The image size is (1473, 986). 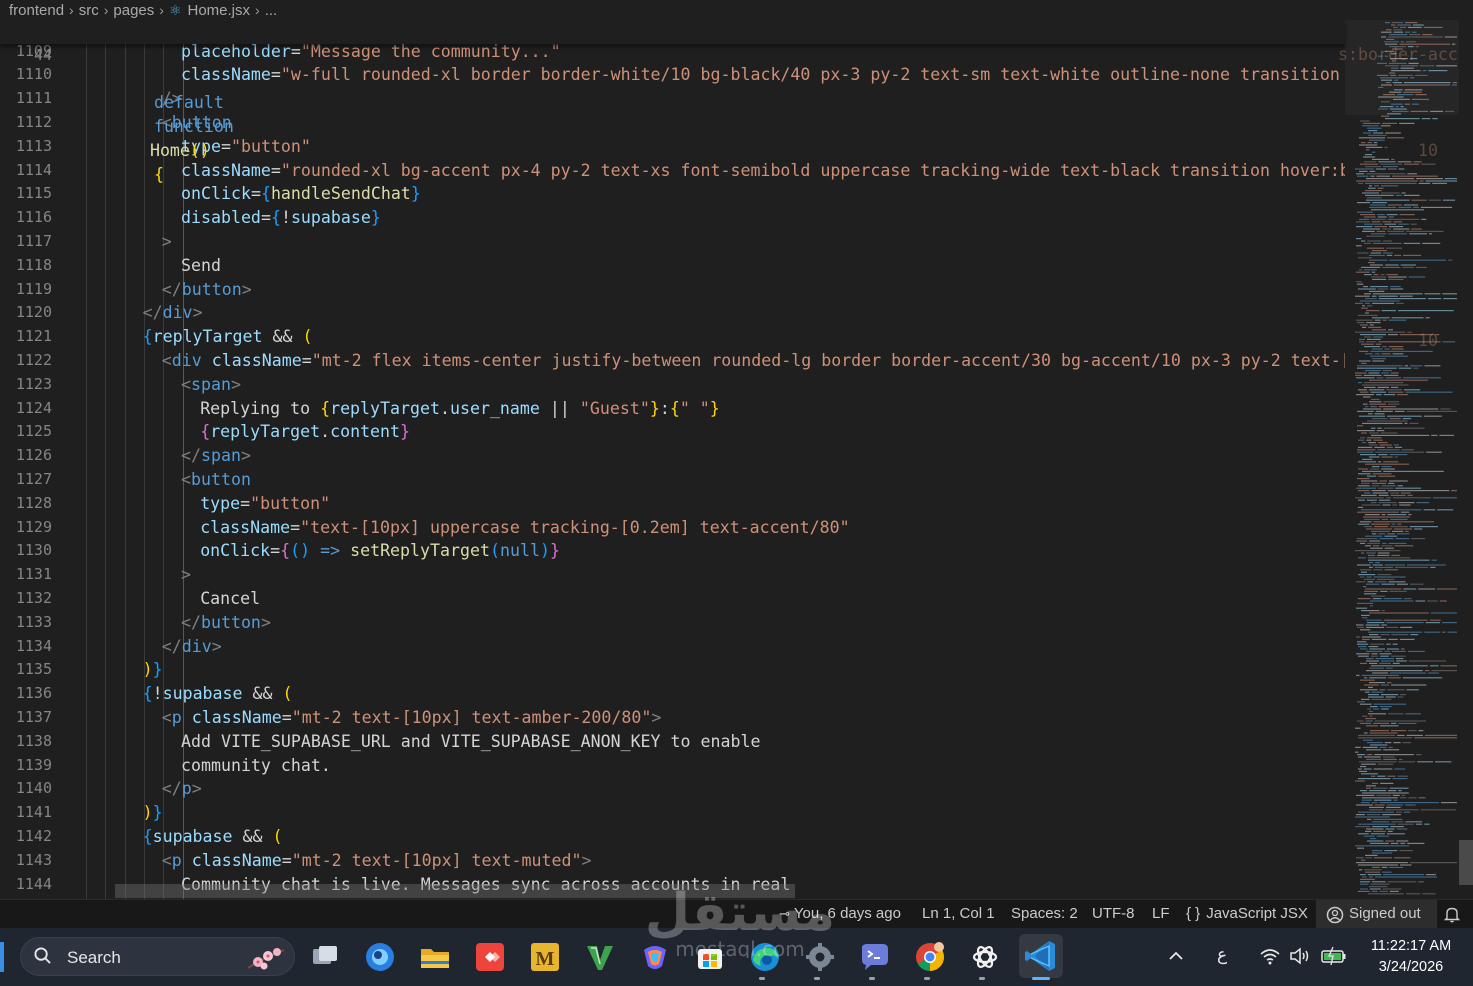 What do you see at coordinates (285, 218) in the screenshot?
I see `token: !` at bounding box center [285, 218].